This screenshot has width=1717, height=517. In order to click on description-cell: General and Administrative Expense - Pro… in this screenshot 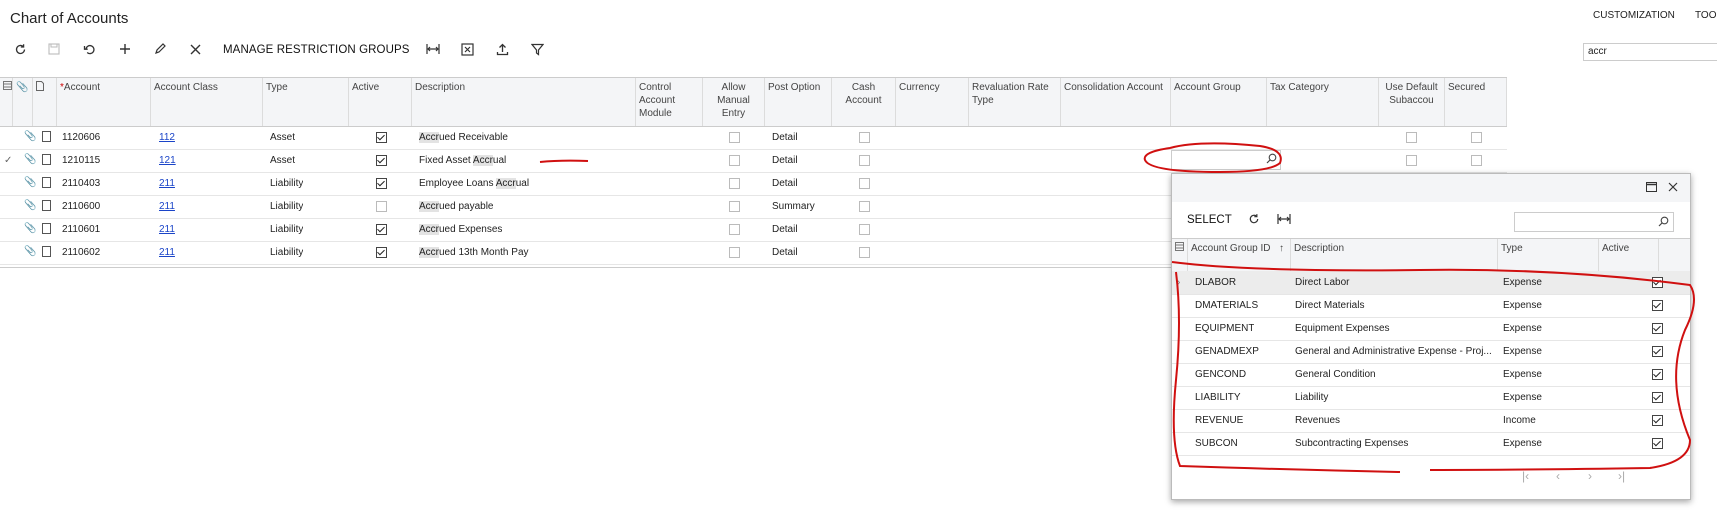, I will do `click(1395, 351)`.